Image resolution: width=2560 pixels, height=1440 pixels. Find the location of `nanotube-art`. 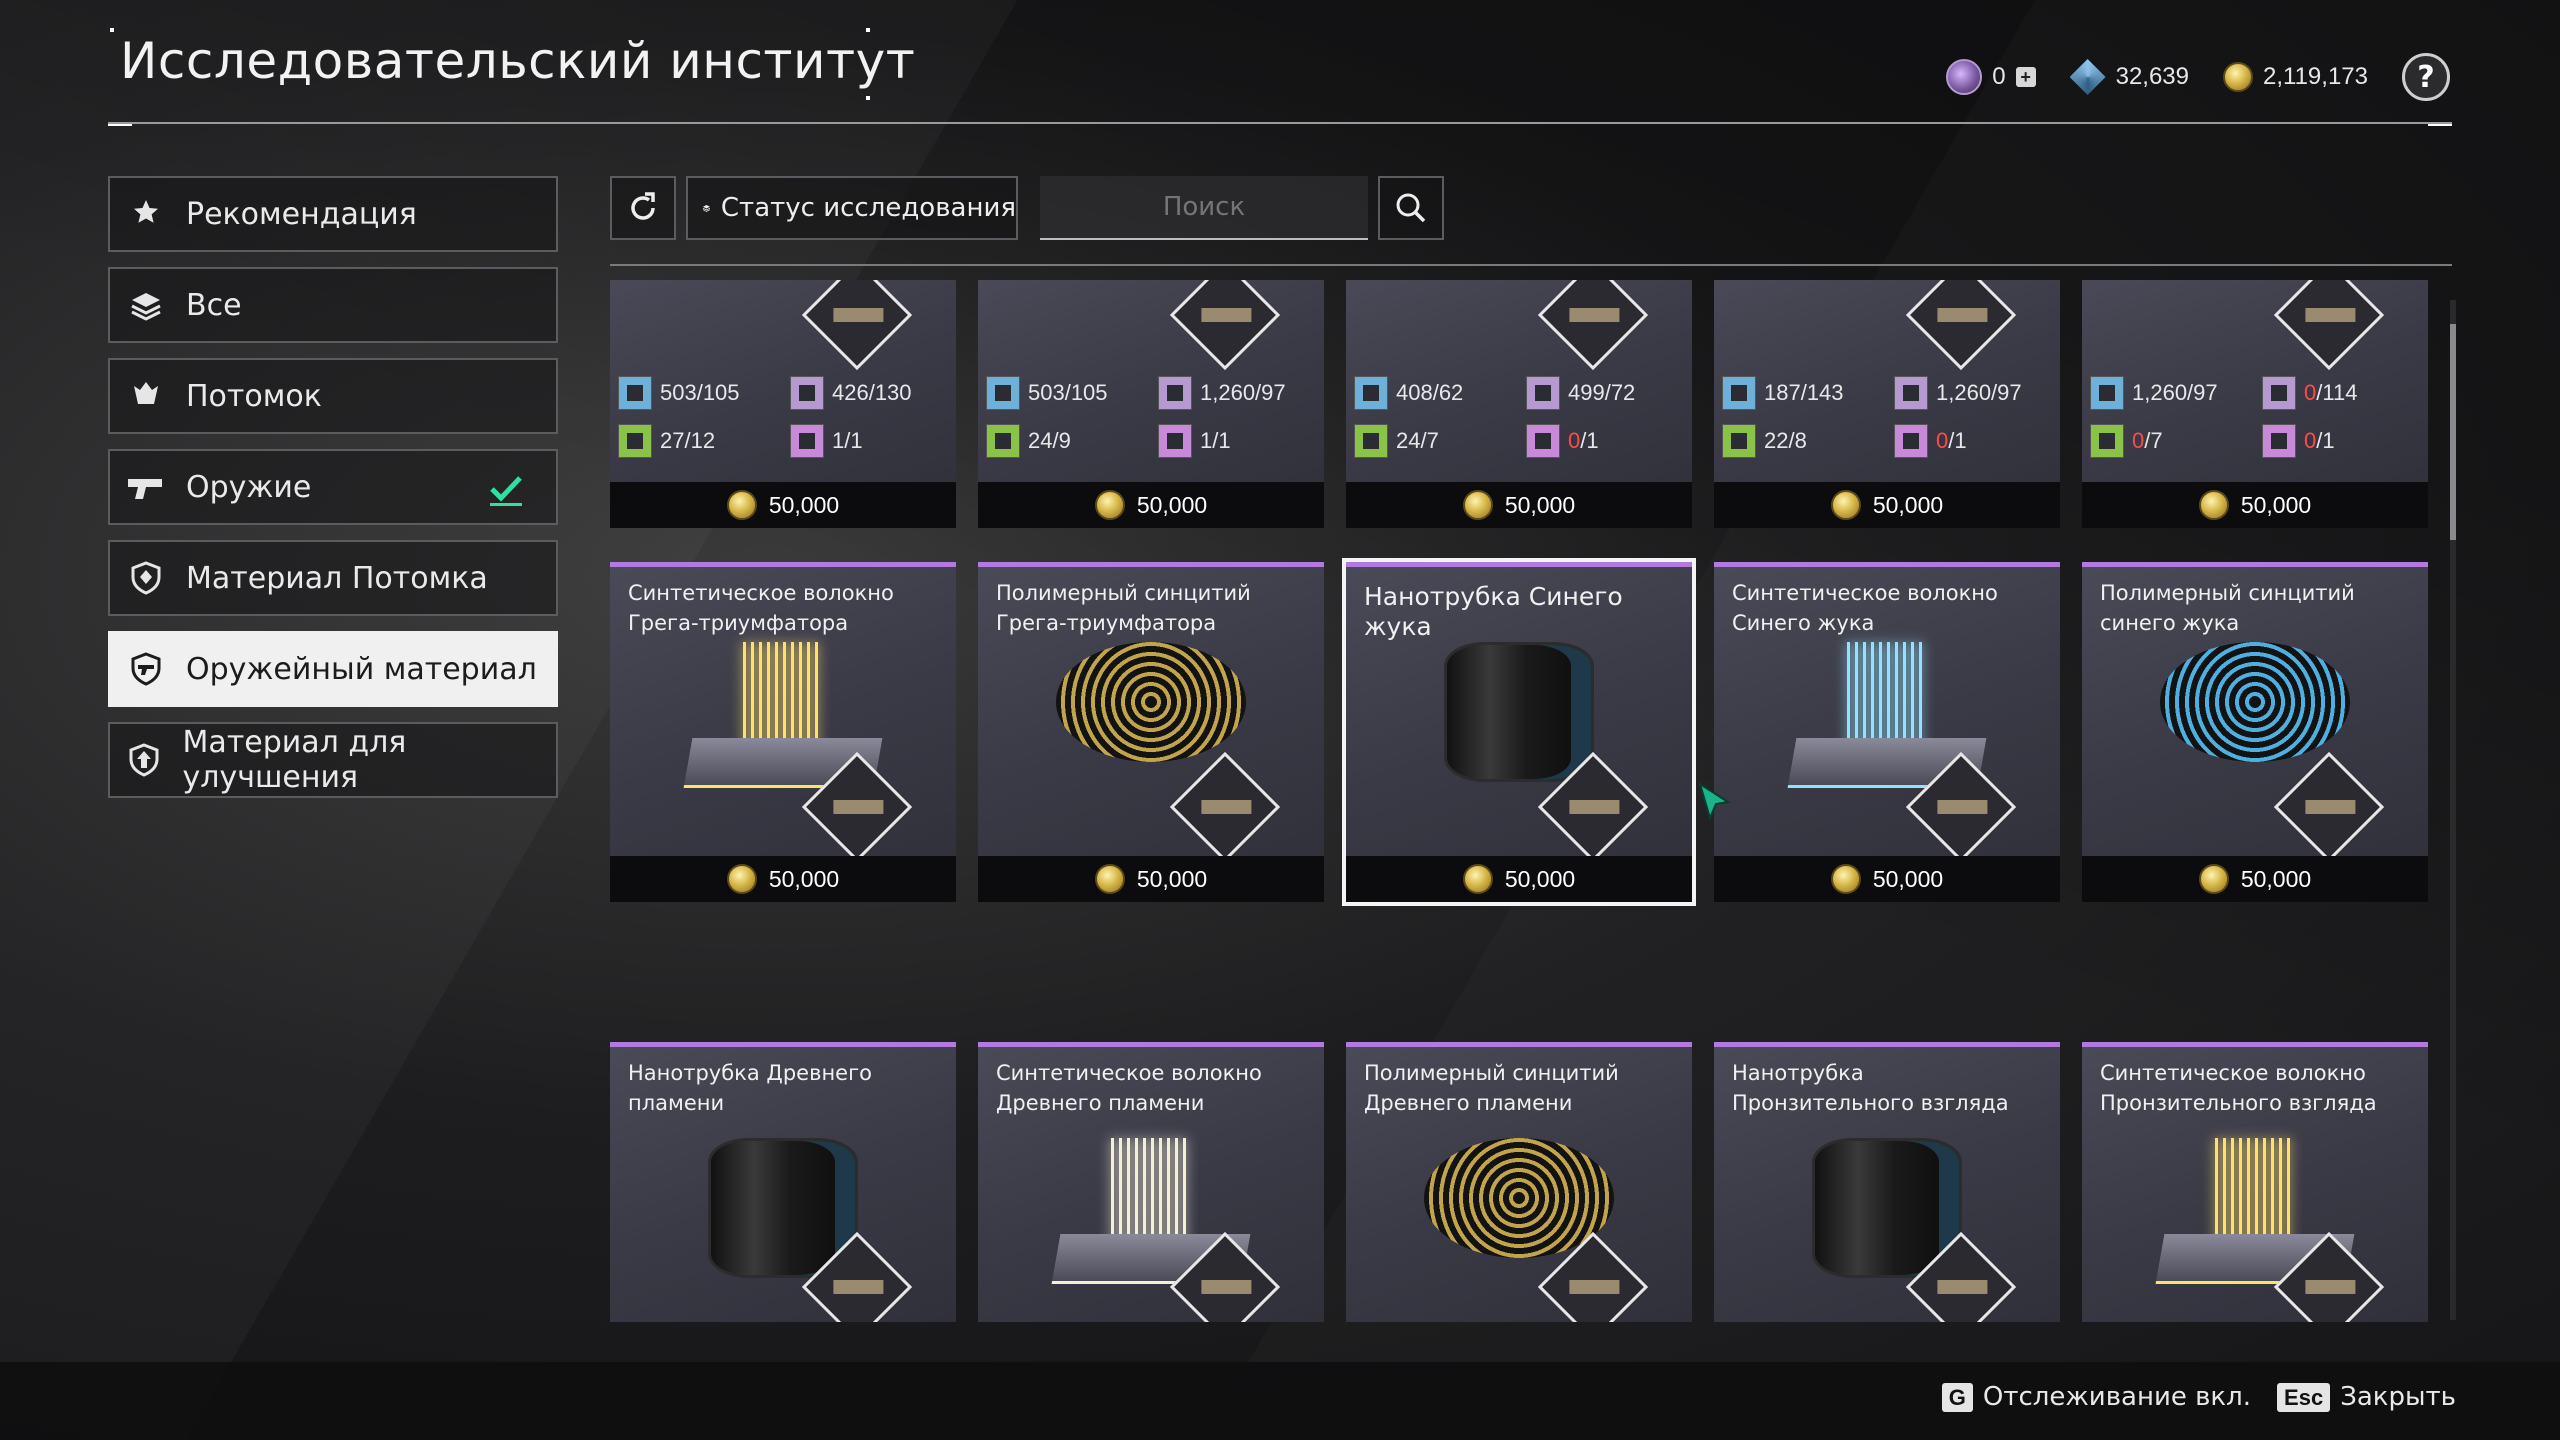

nanotube-art is located at coordinates (1519, 712).